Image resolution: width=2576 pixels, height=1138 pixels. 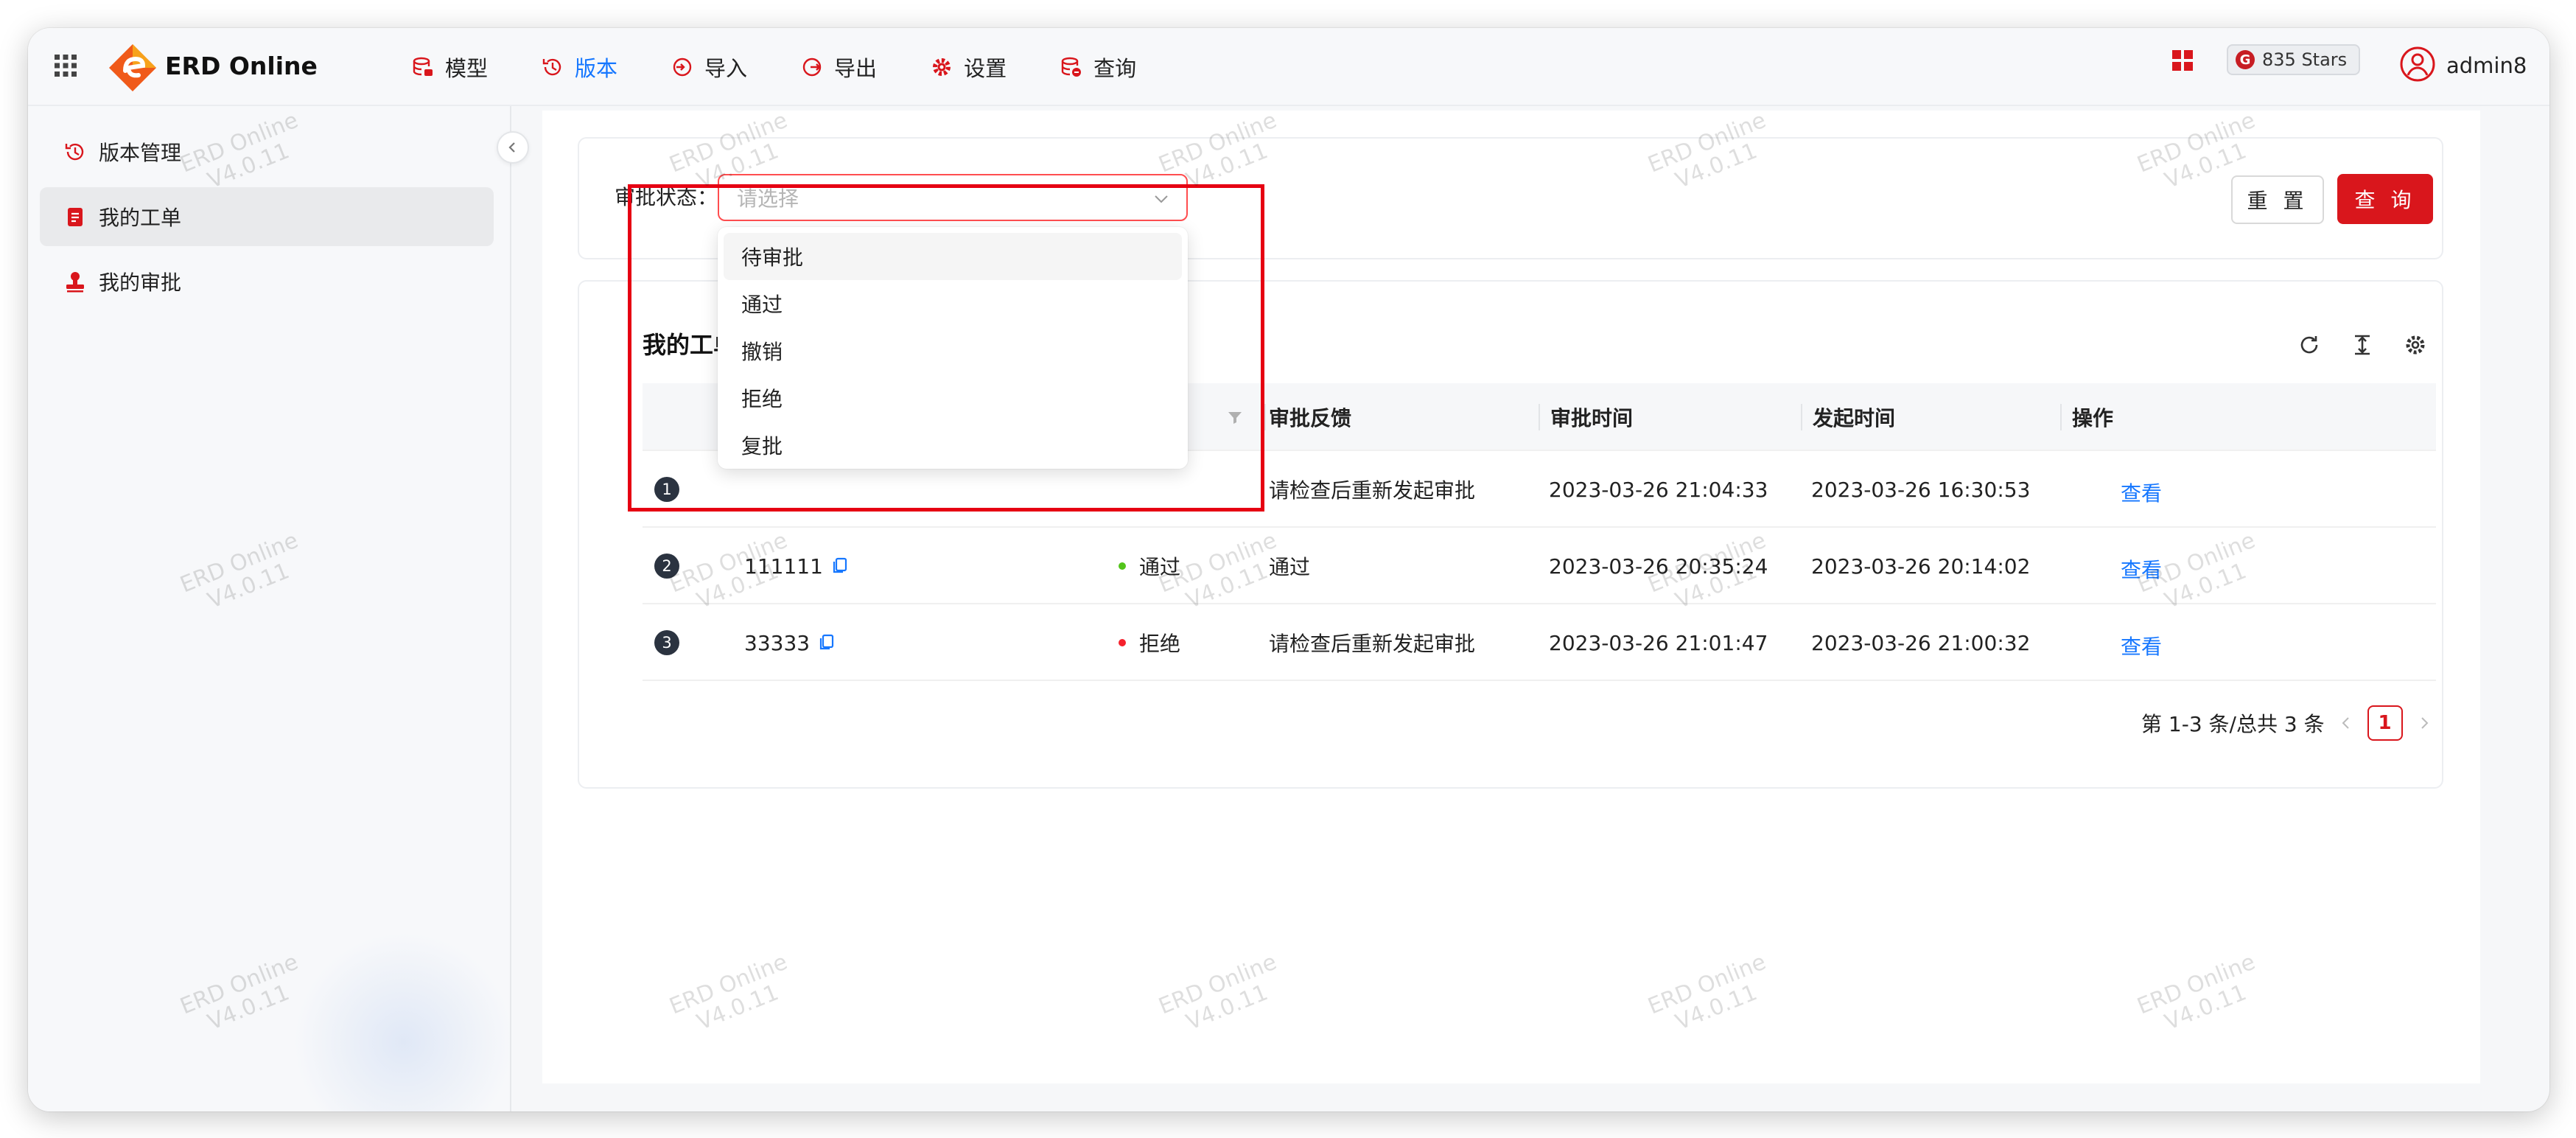 I want to click on sidebar-collapse-button, so click(x=513, y=147).